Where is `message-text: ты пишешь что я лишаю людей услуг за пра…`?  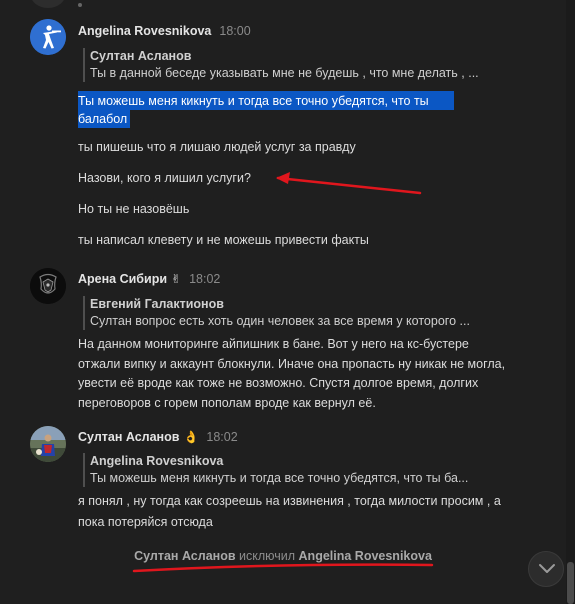
message-text: ты пишешь что я лишаю людей услуг за пра… is located at coordinates (217, 147).